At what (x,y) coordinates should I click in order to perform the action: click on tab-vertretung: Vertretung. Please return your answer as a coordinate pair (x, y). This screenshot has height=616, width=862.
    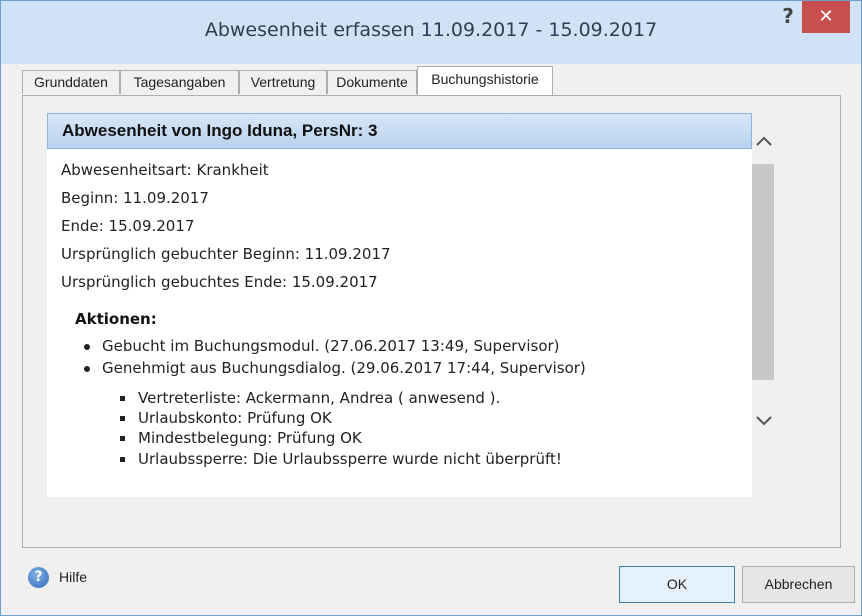
    Looking at the image, I should click on (283, 82).